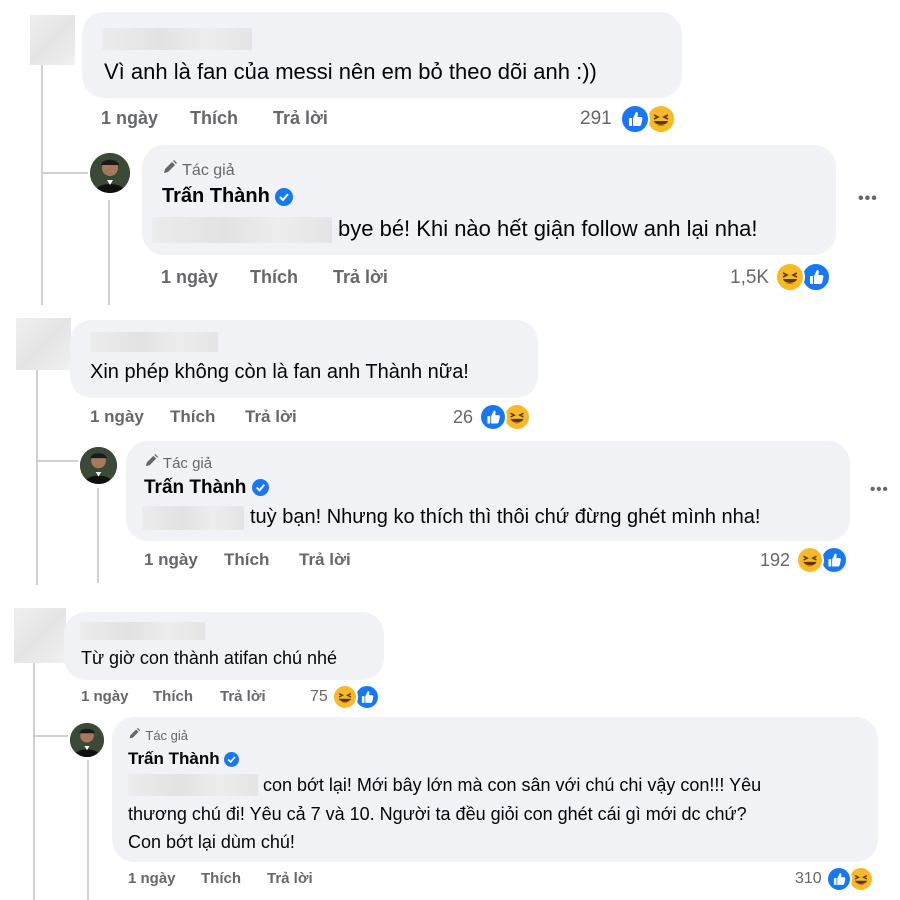  What do you see at coordinates (463, 417) in the screenshot?
I see `reaction-count: 26` at bounding box center [463, 417].